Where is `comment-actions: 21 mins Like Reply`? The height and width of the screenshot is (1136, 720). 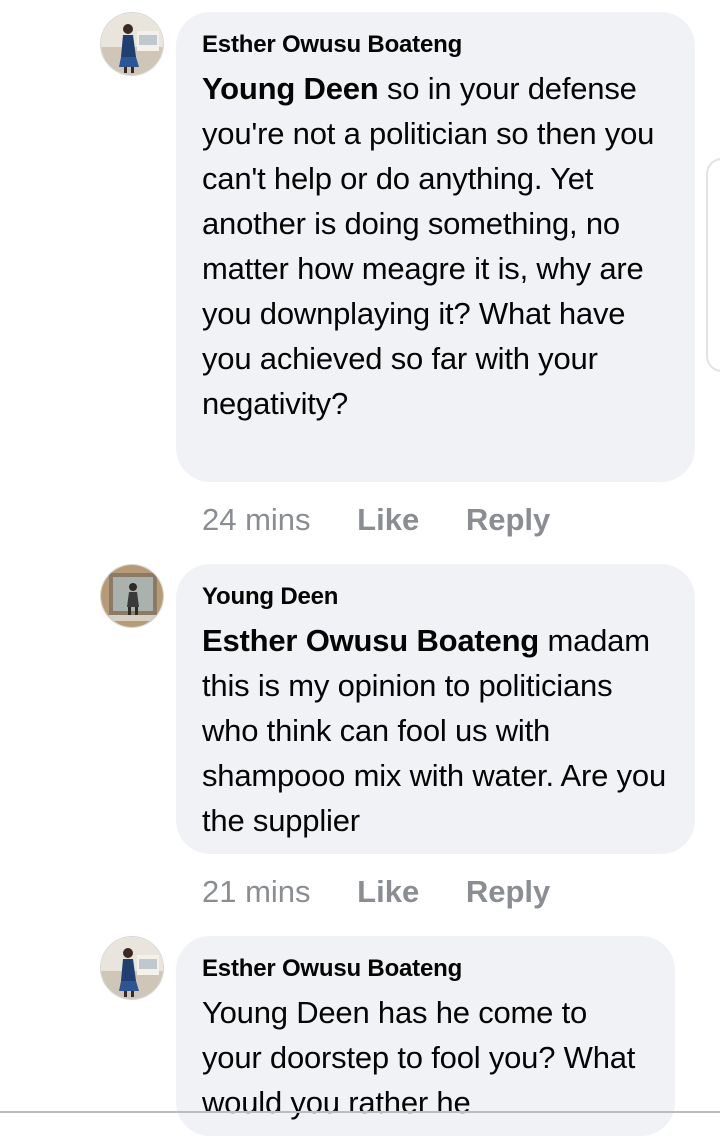 comment-actions: 21 mins Like Reply is located at coordinates (376, 892).